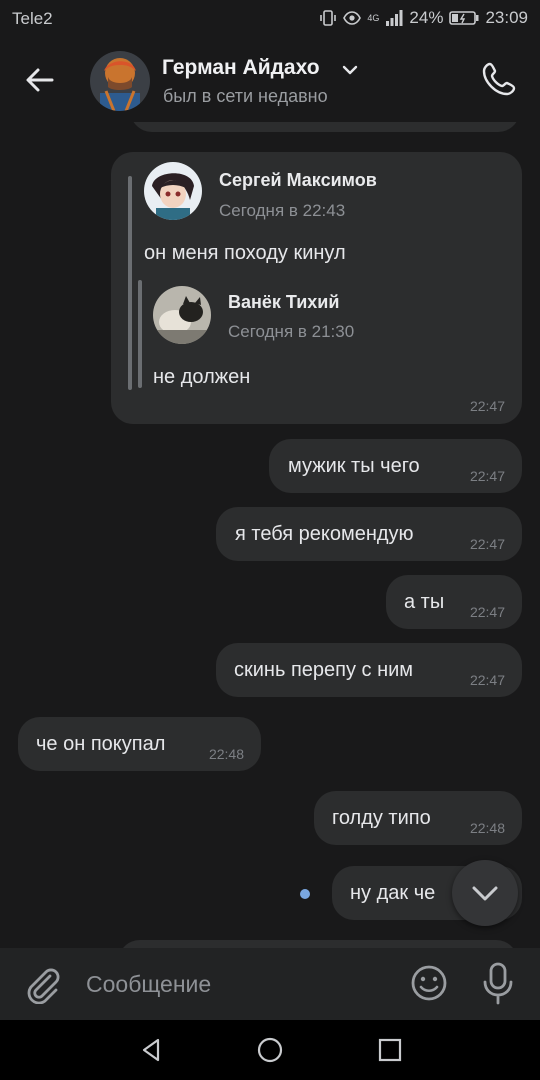  What do you see at coordinates (173, 191) in the screenshot?
I see `forward-author-avatar` at bounding box center [173, 191].